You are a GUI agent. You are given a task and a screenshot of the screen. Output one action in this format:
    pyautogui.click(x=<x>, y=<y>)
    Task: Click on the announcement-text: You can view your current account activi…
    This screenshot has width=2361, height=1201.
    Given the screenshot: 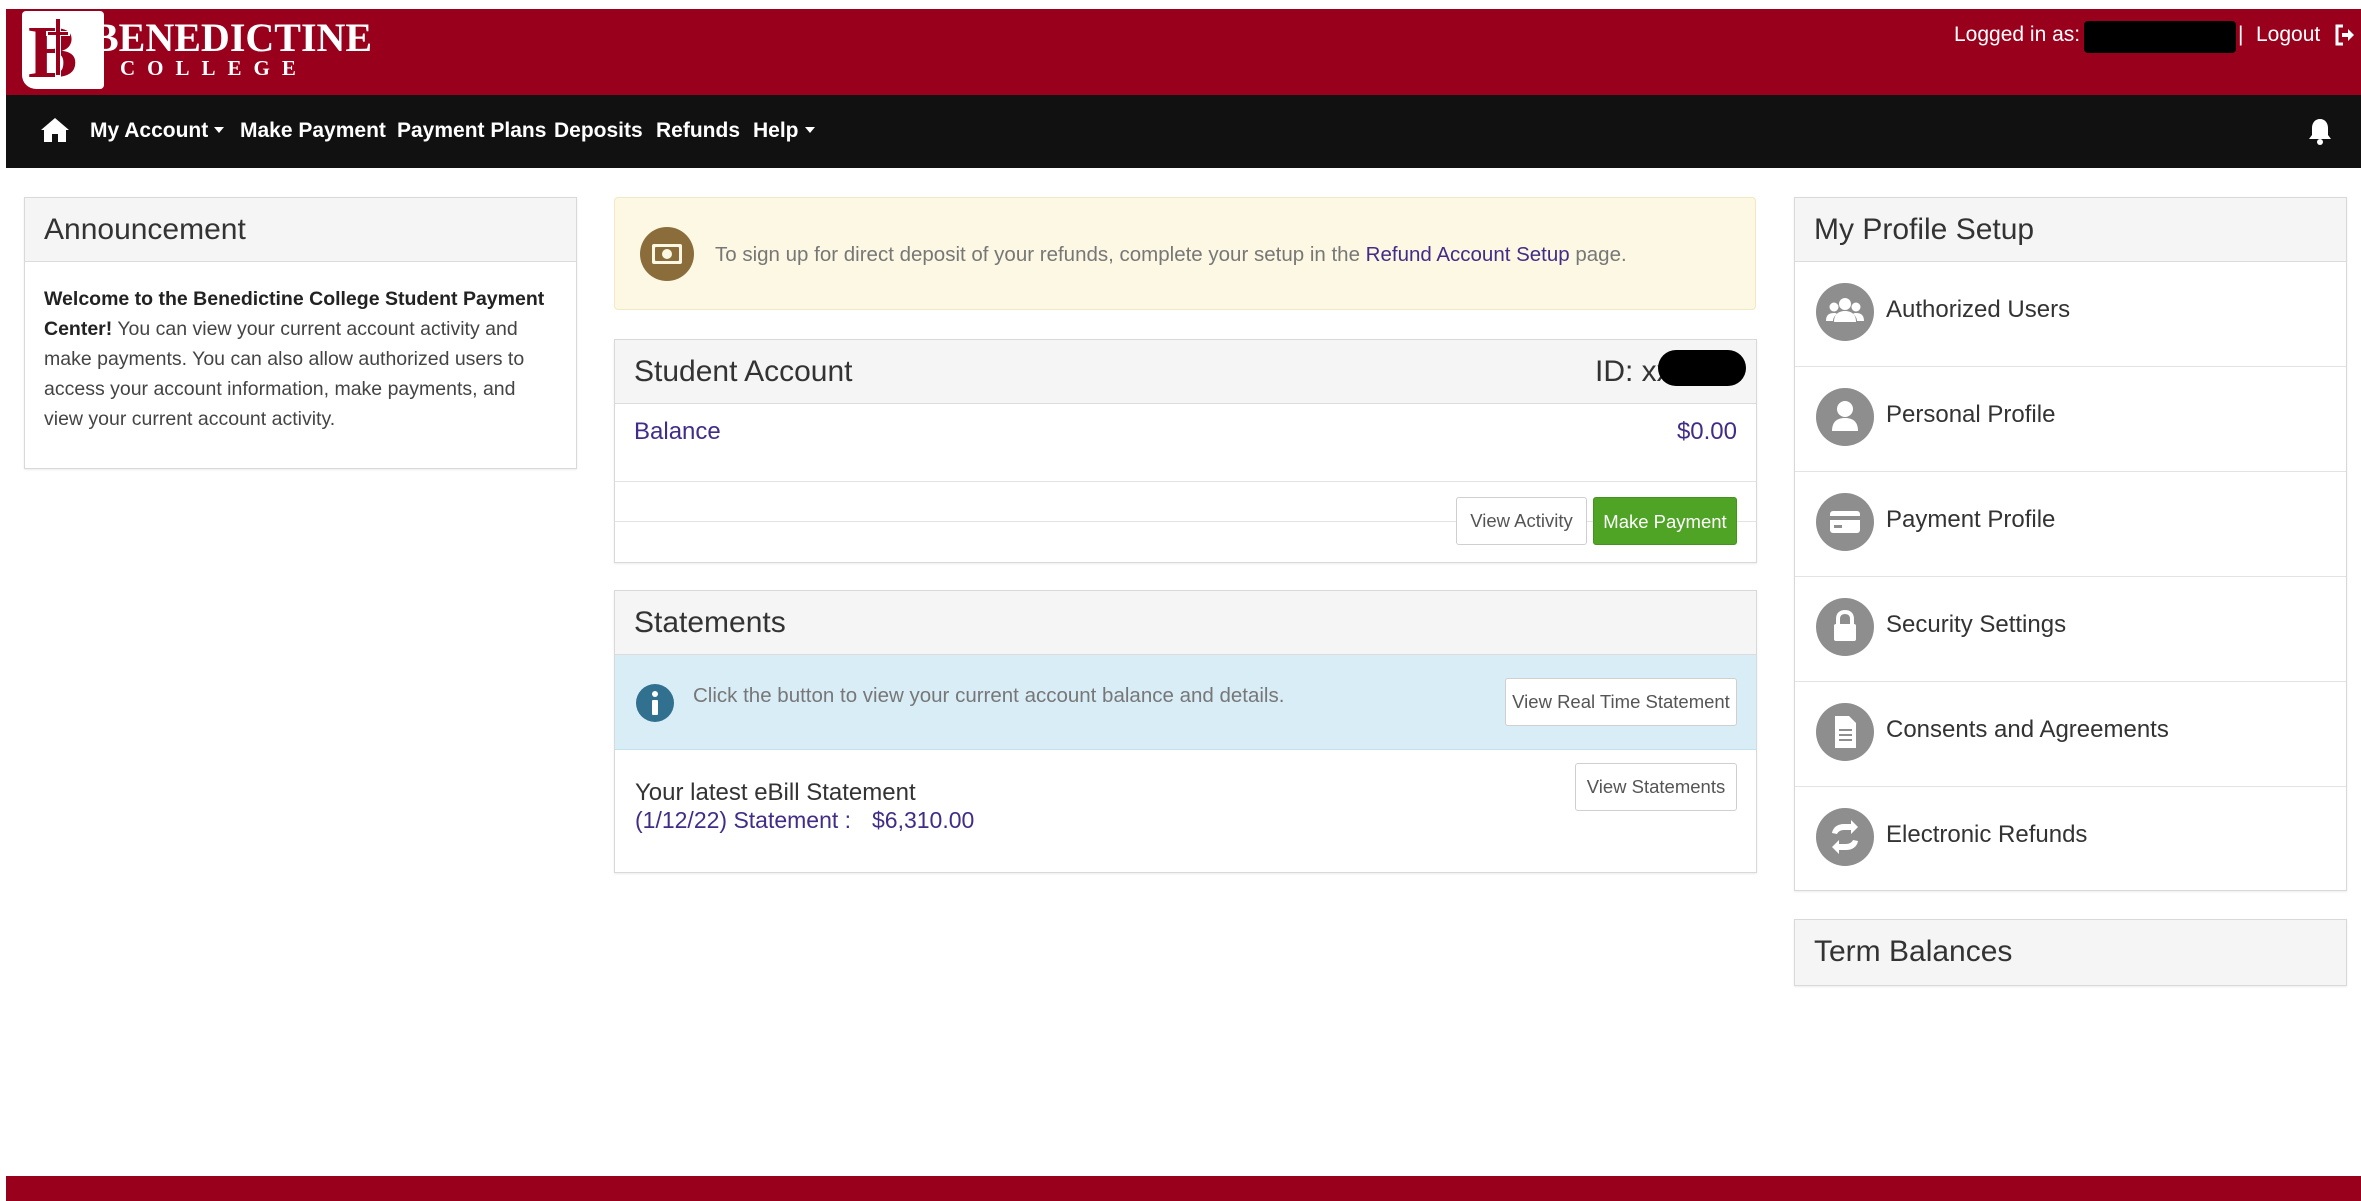 What is the action you would take?
    pyautogui.click(x=284, y=374)
    